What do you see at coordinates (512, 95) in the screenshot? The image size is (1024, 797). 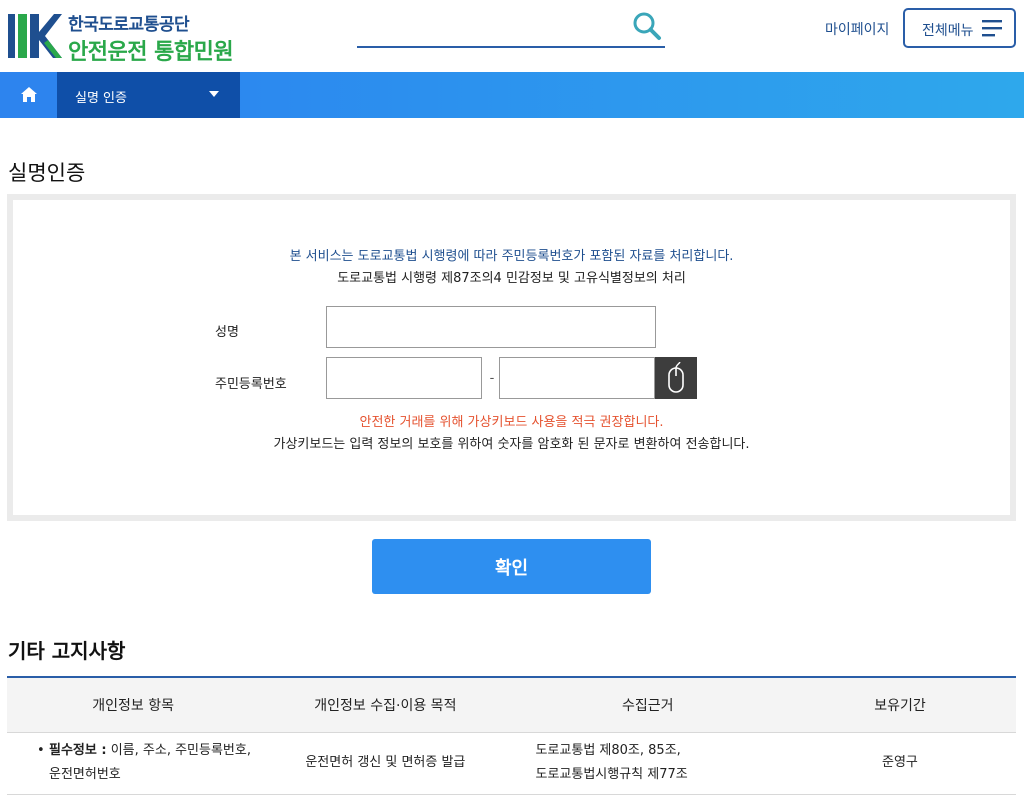 I see `location-nav: 실명 인증` at bounding box center [512, 95].